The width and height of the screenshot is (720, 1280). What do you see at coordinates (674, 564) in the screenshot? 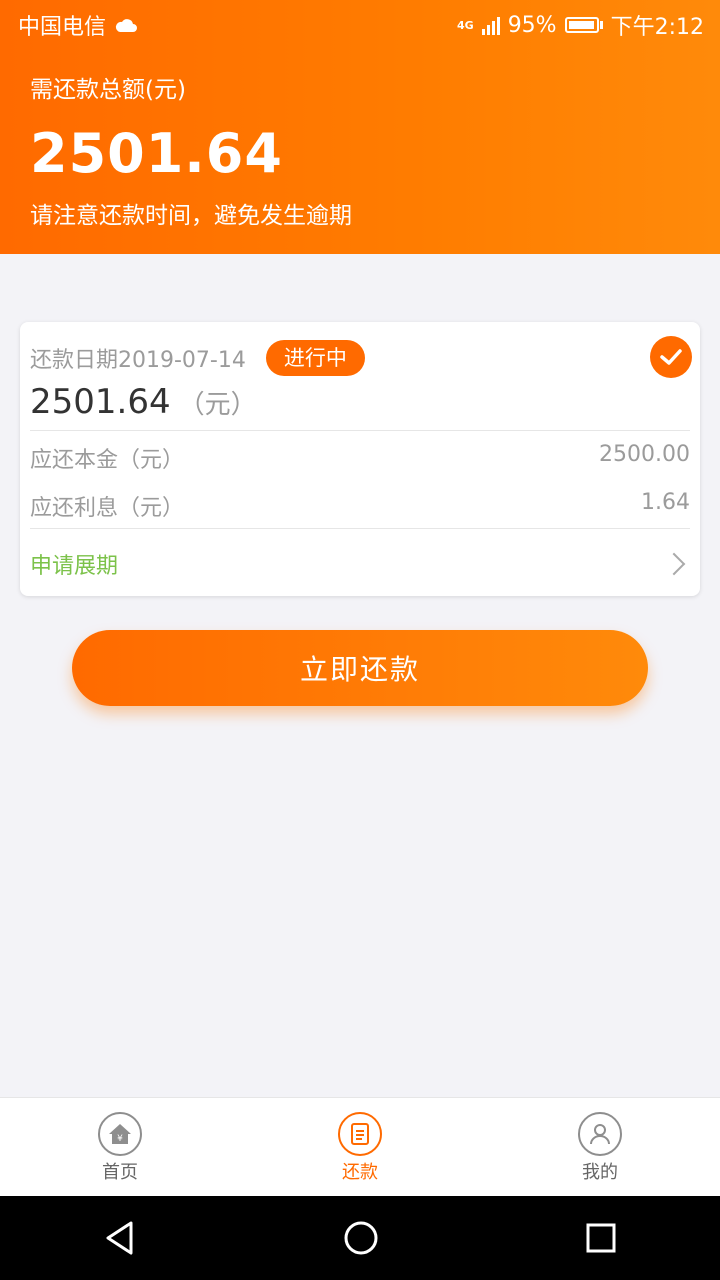
I see `chevron-right-icon` at bounding box center [674, 564].